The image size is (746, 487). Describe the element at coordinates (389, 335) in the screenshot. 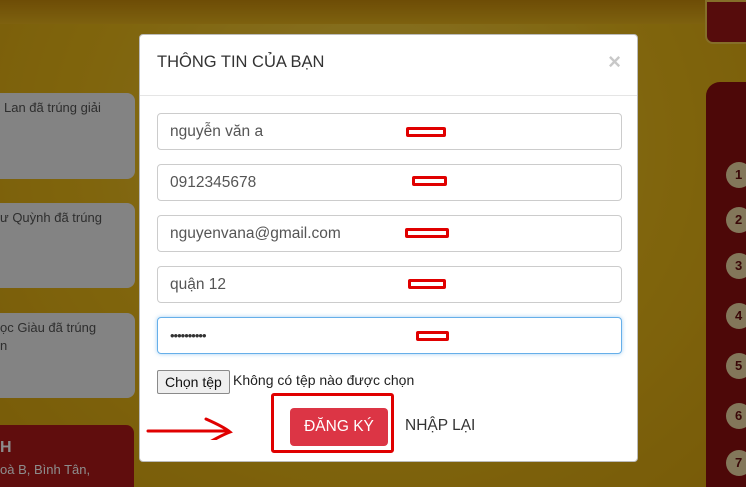

I see `password-input: ••••••••••` at that location.